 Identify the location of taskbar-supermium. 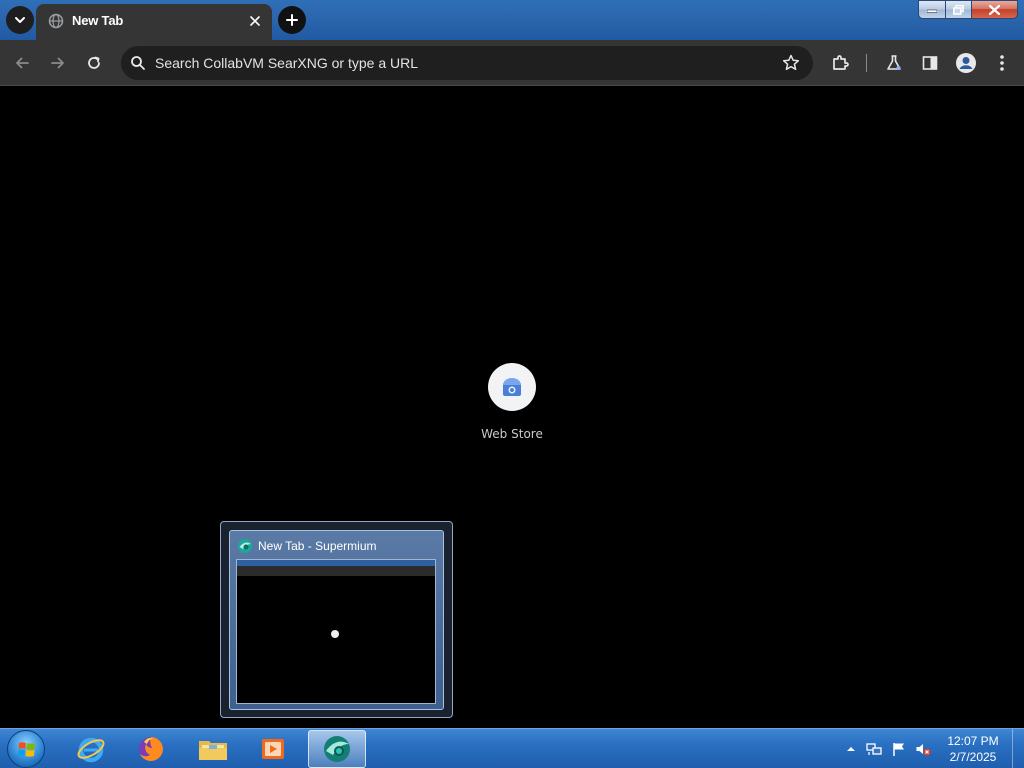
(337, 749).